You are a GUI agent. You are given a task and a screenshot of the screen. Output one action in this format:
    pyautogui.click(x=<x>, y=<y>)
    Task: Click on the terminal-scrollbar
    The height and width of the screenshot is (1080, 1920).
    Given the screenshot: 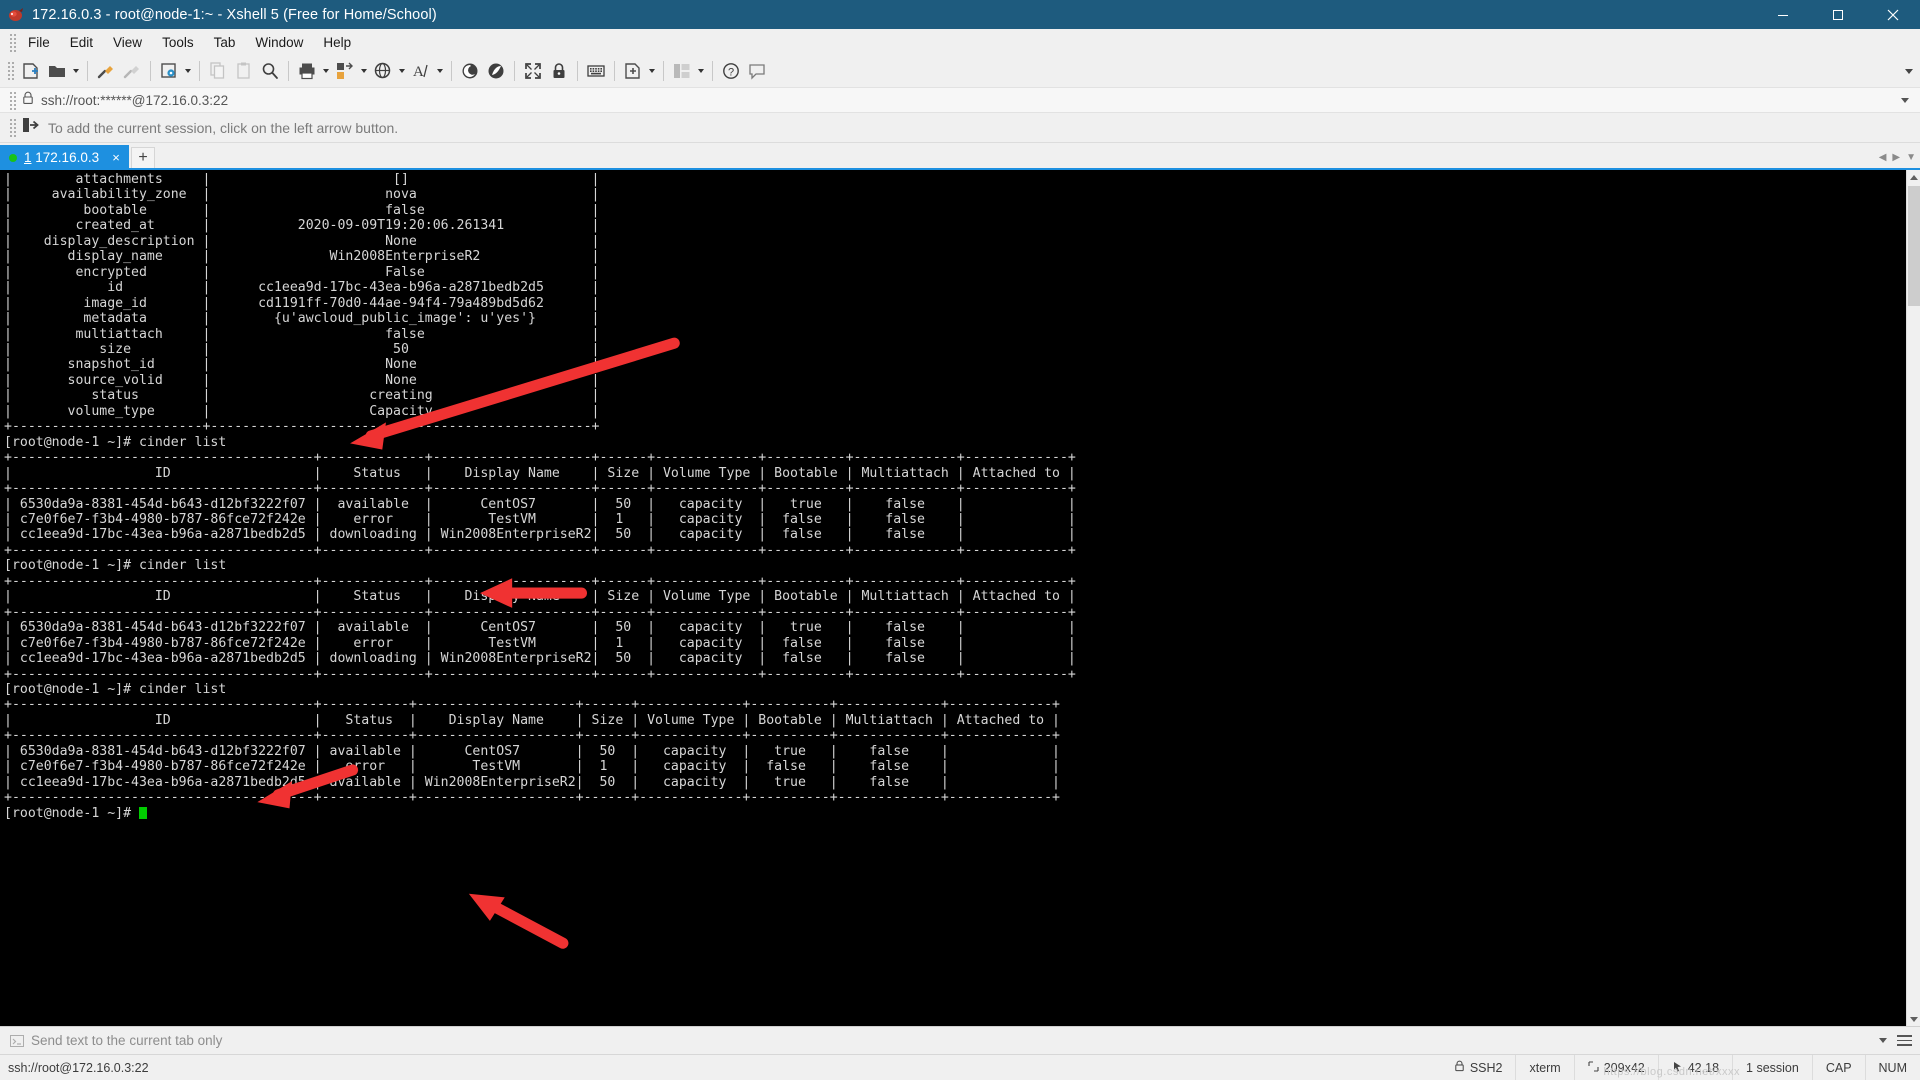 What is the action you would take?
    pyautogui.click(x=1913, y=598)
    